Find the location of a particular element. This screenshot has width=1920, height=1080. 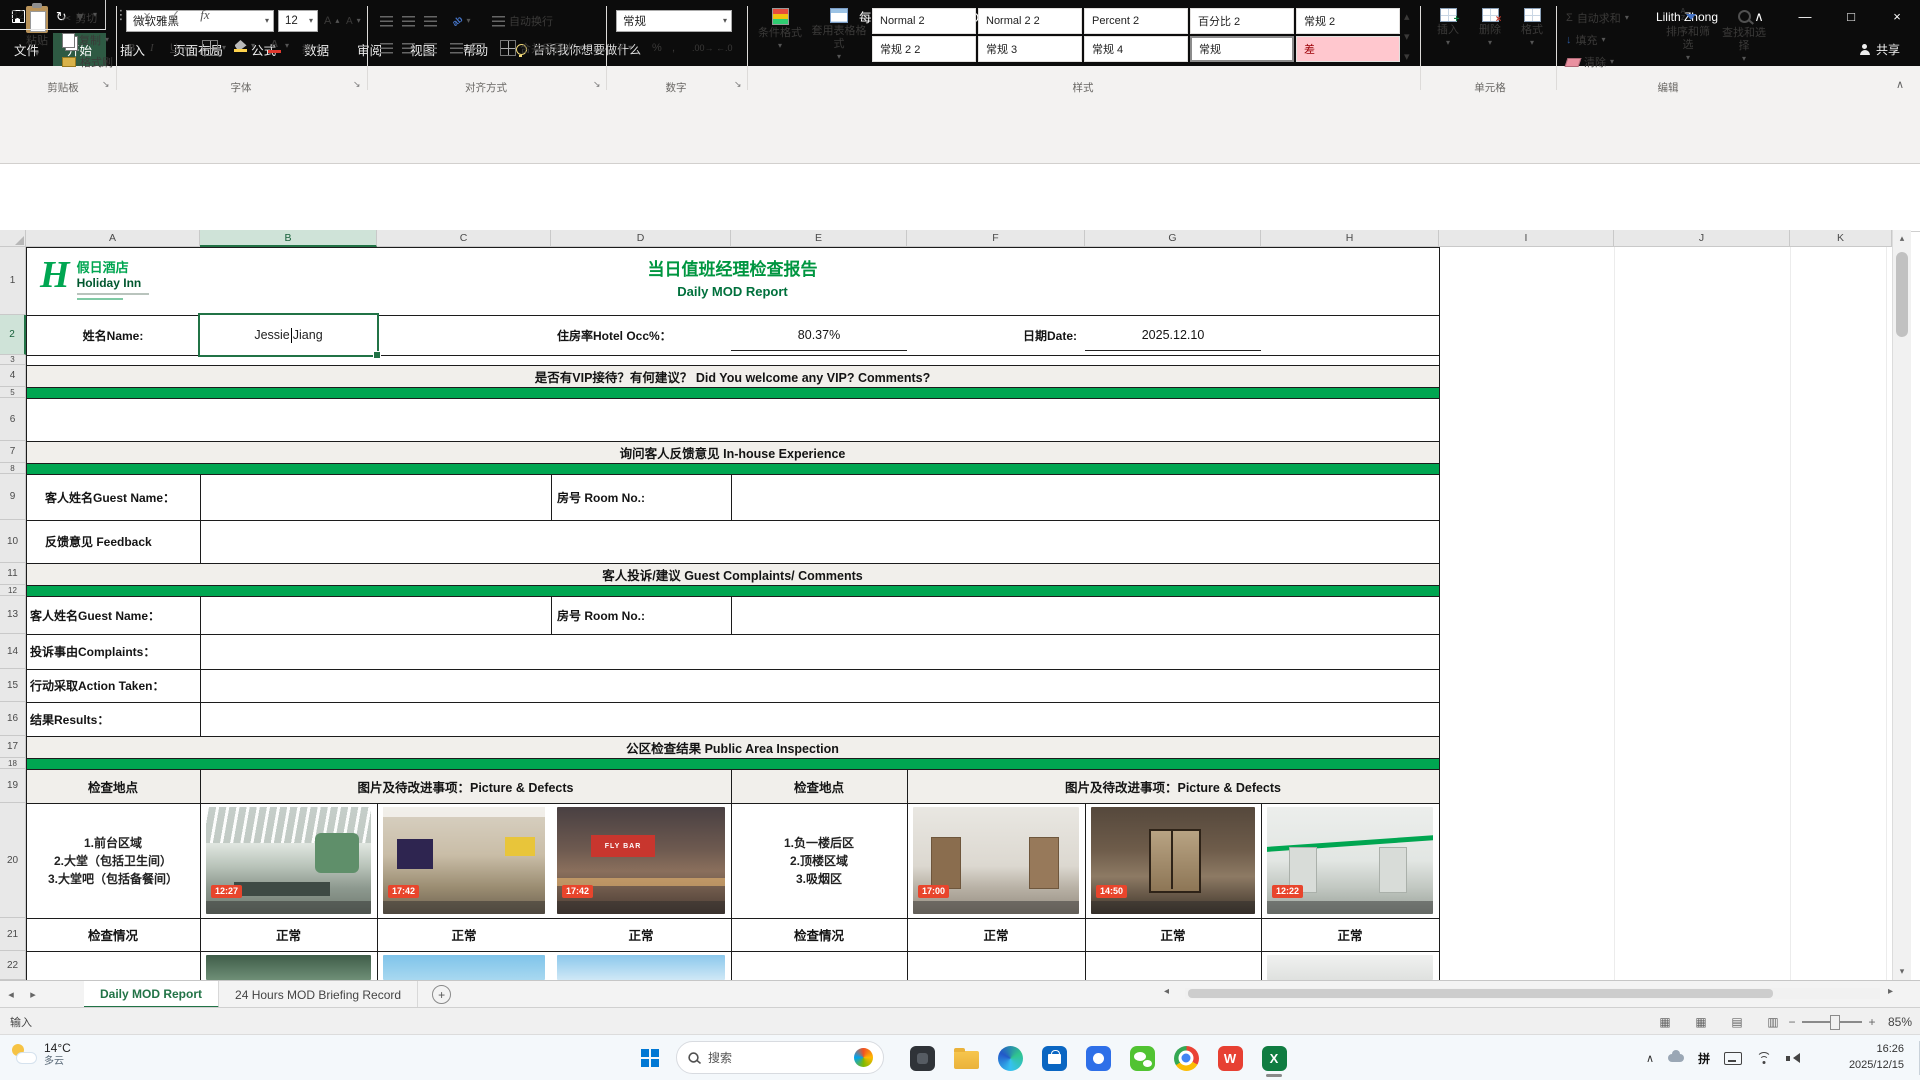

touch-keyboard-icon is located at coordinates (1733, 1058).